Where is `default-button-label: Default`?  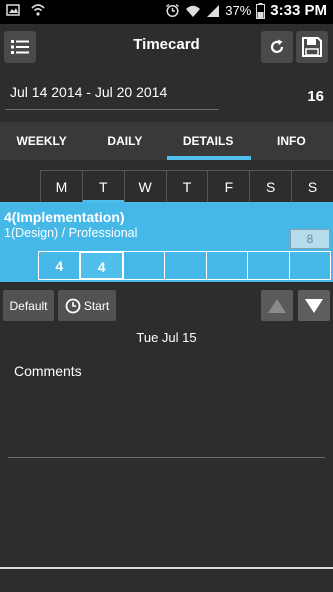 default-button-label: Default is located at coordinates (28, 305).